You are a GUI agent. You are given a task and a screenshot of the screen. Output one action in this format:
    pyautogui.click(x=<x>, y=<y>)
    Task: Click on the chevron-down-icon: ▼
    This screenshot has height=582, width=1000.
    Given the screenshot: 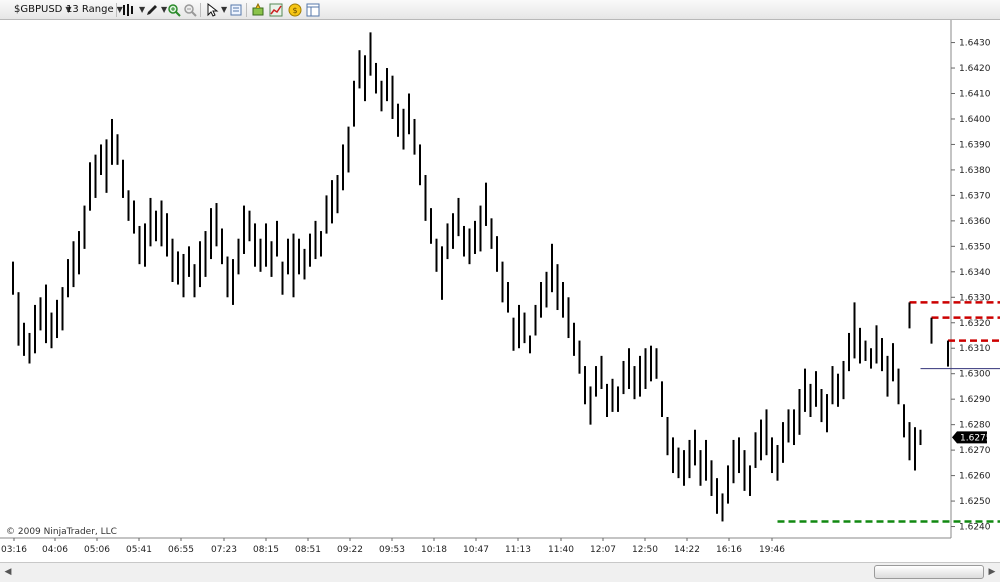 What is the action you would take?
    pyautogui.click(x=224, y=9)
    